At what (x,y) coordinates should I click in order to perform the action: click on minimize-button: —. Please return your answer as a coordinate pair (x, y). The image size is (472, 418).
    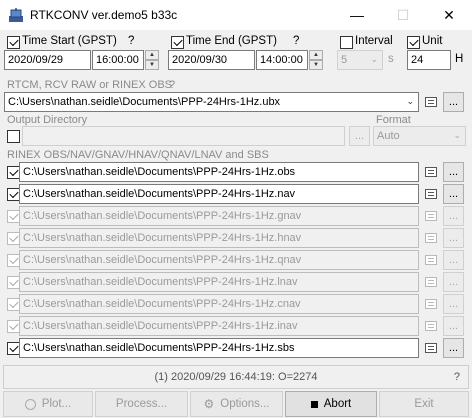
    Looking at the image, I should click on (357, 15).